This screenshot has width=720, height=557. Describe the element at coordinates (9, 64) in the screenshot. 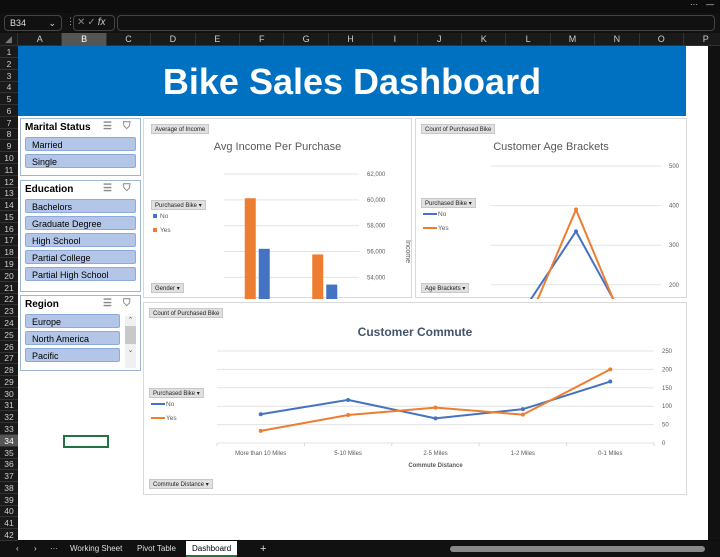

I see `row-header-2: 2` at that location.